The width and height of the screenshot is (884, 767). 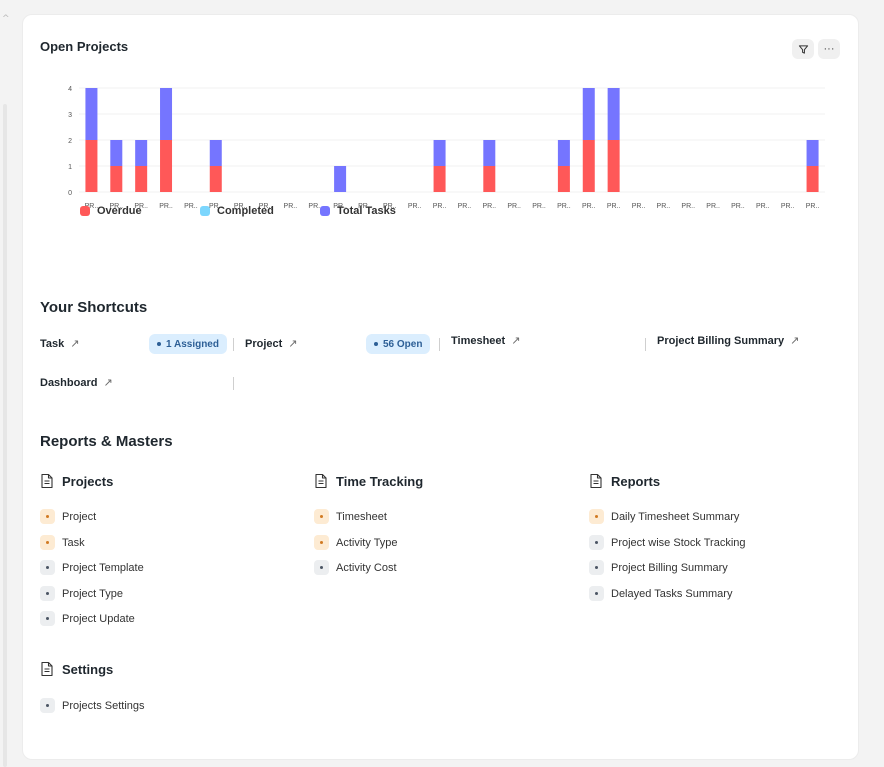 I want to click on link-project-template: Project Template, so click(x=92, y=567).